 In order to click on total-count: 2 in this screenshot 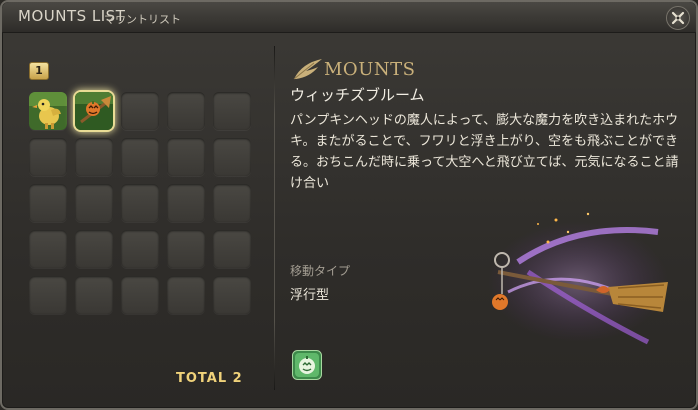, I will do `click(237, 378)`.